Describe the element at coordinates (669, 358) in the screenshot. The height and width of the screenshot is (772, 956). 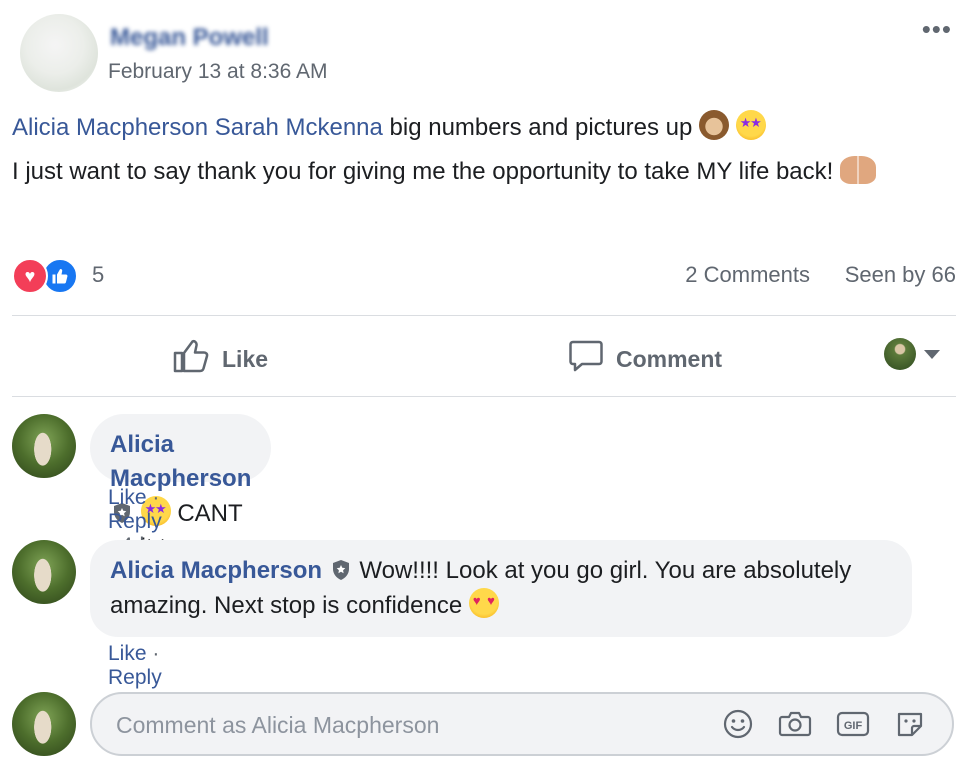
I see `comment-button-label: Comment` at that location.